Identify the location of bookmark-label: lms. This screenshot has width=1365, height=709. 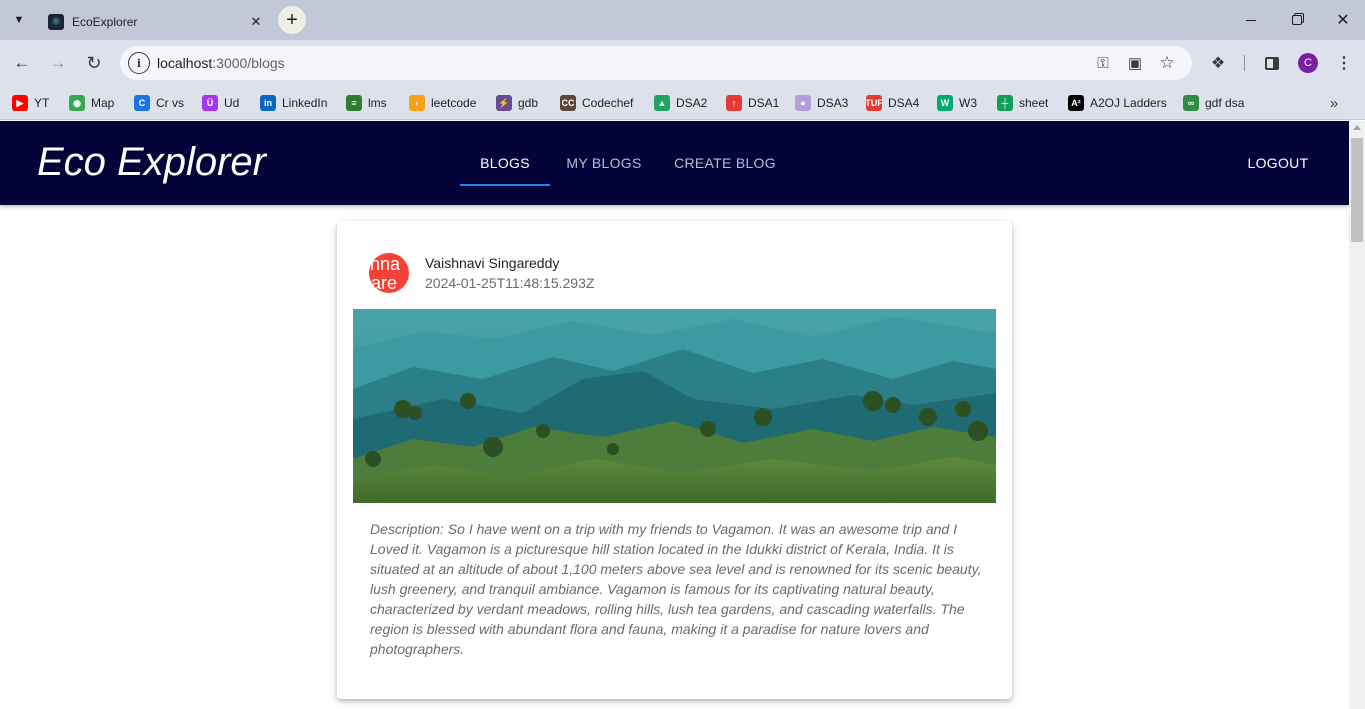
(377, 103).